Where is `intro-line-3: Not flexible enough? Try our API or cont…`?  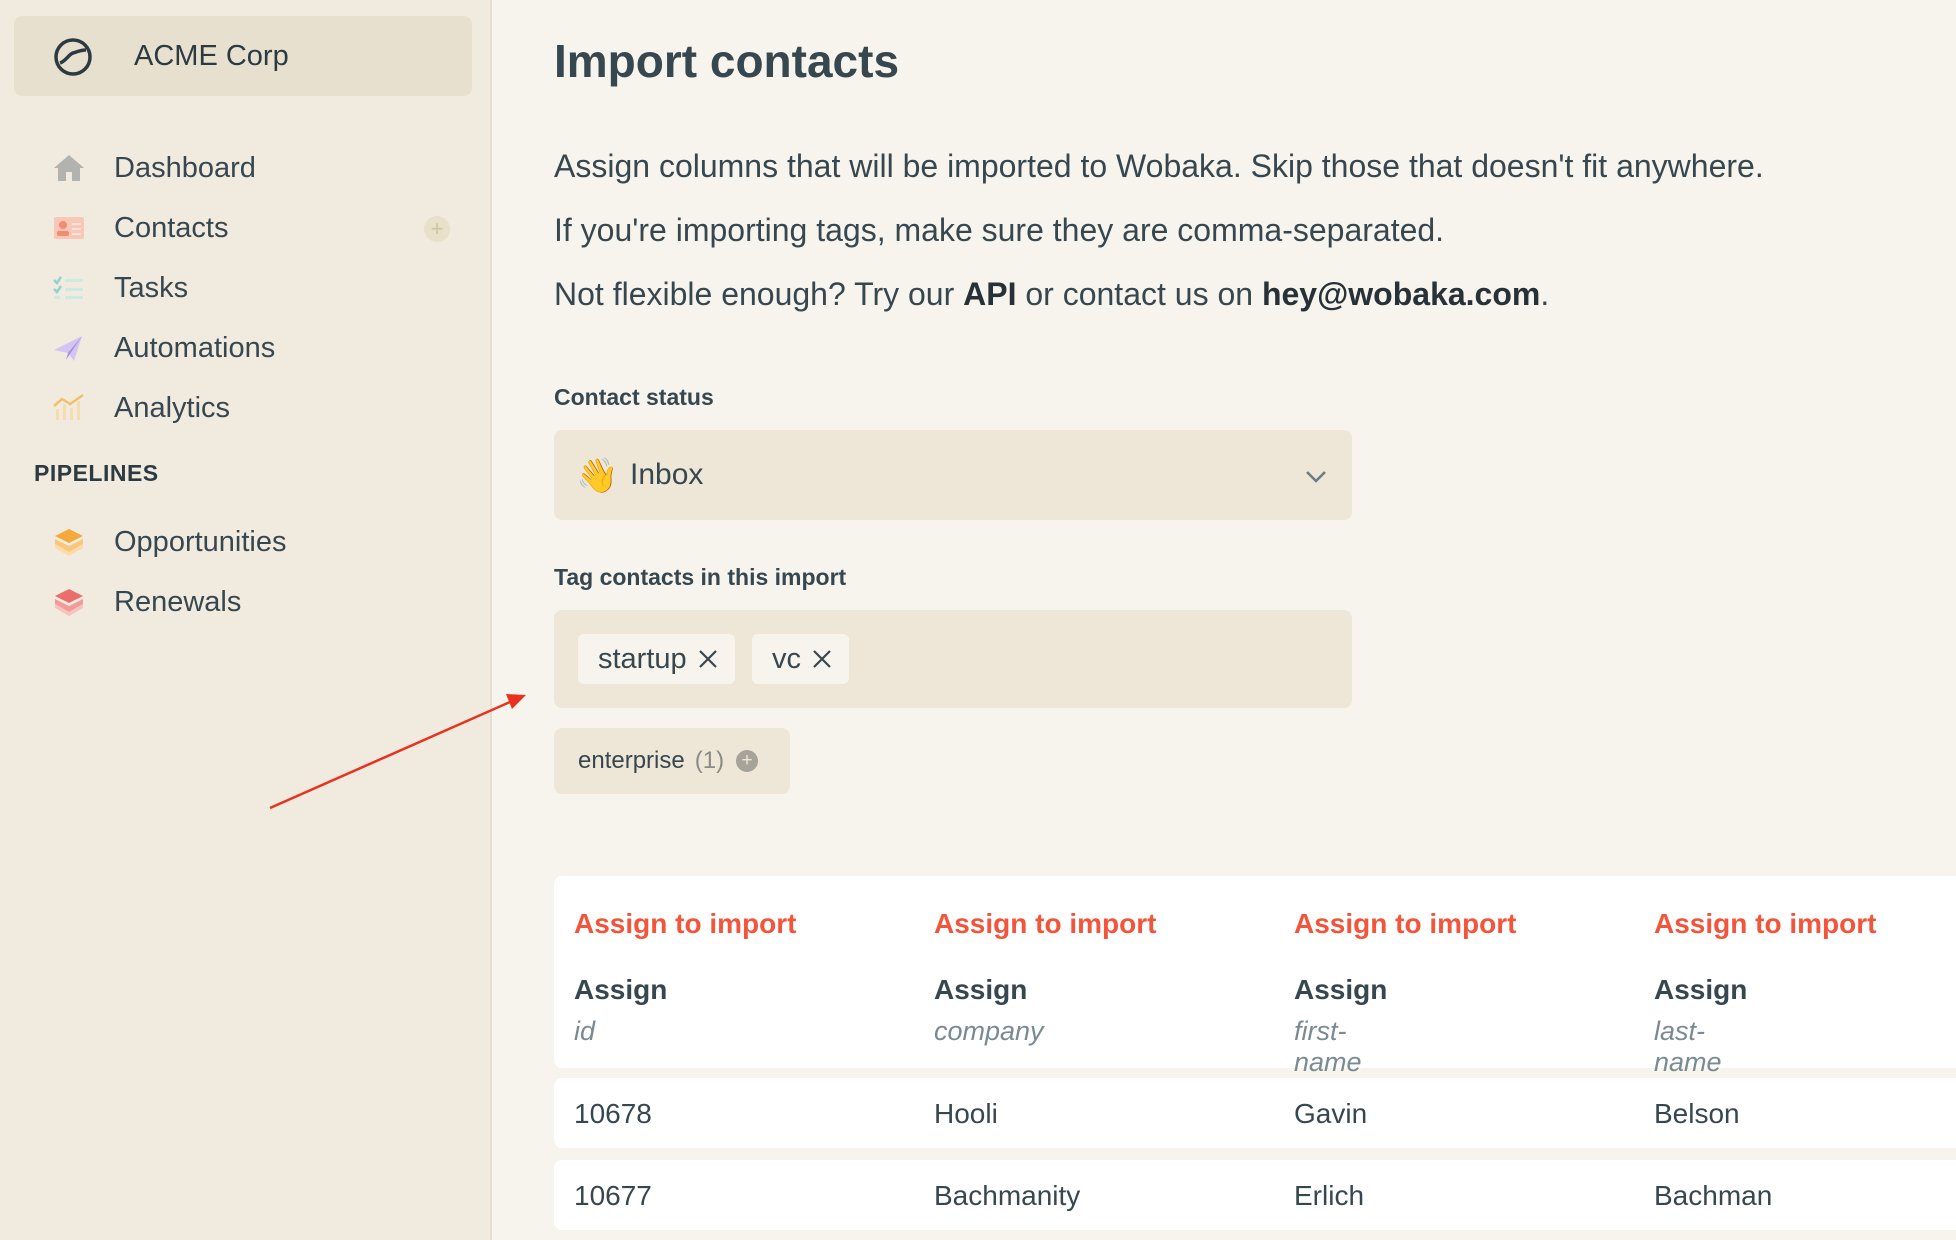
intro-line-3: Not flexible enough? Try our API or cont… is located at coordinates (1051, 294).